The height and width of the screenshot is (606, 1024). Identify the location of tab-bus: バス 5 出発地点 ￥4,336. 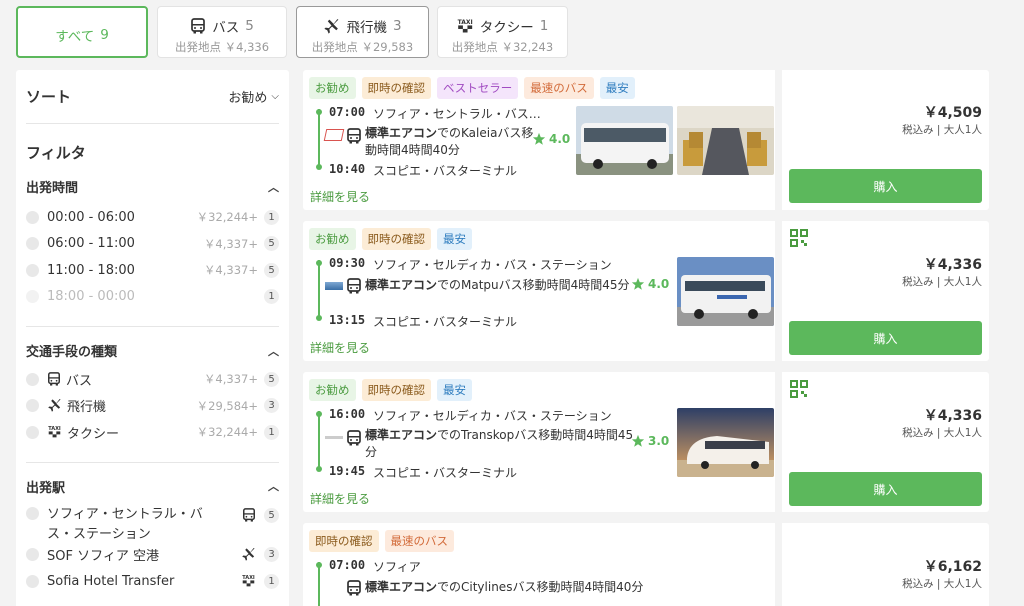
(222, 32).